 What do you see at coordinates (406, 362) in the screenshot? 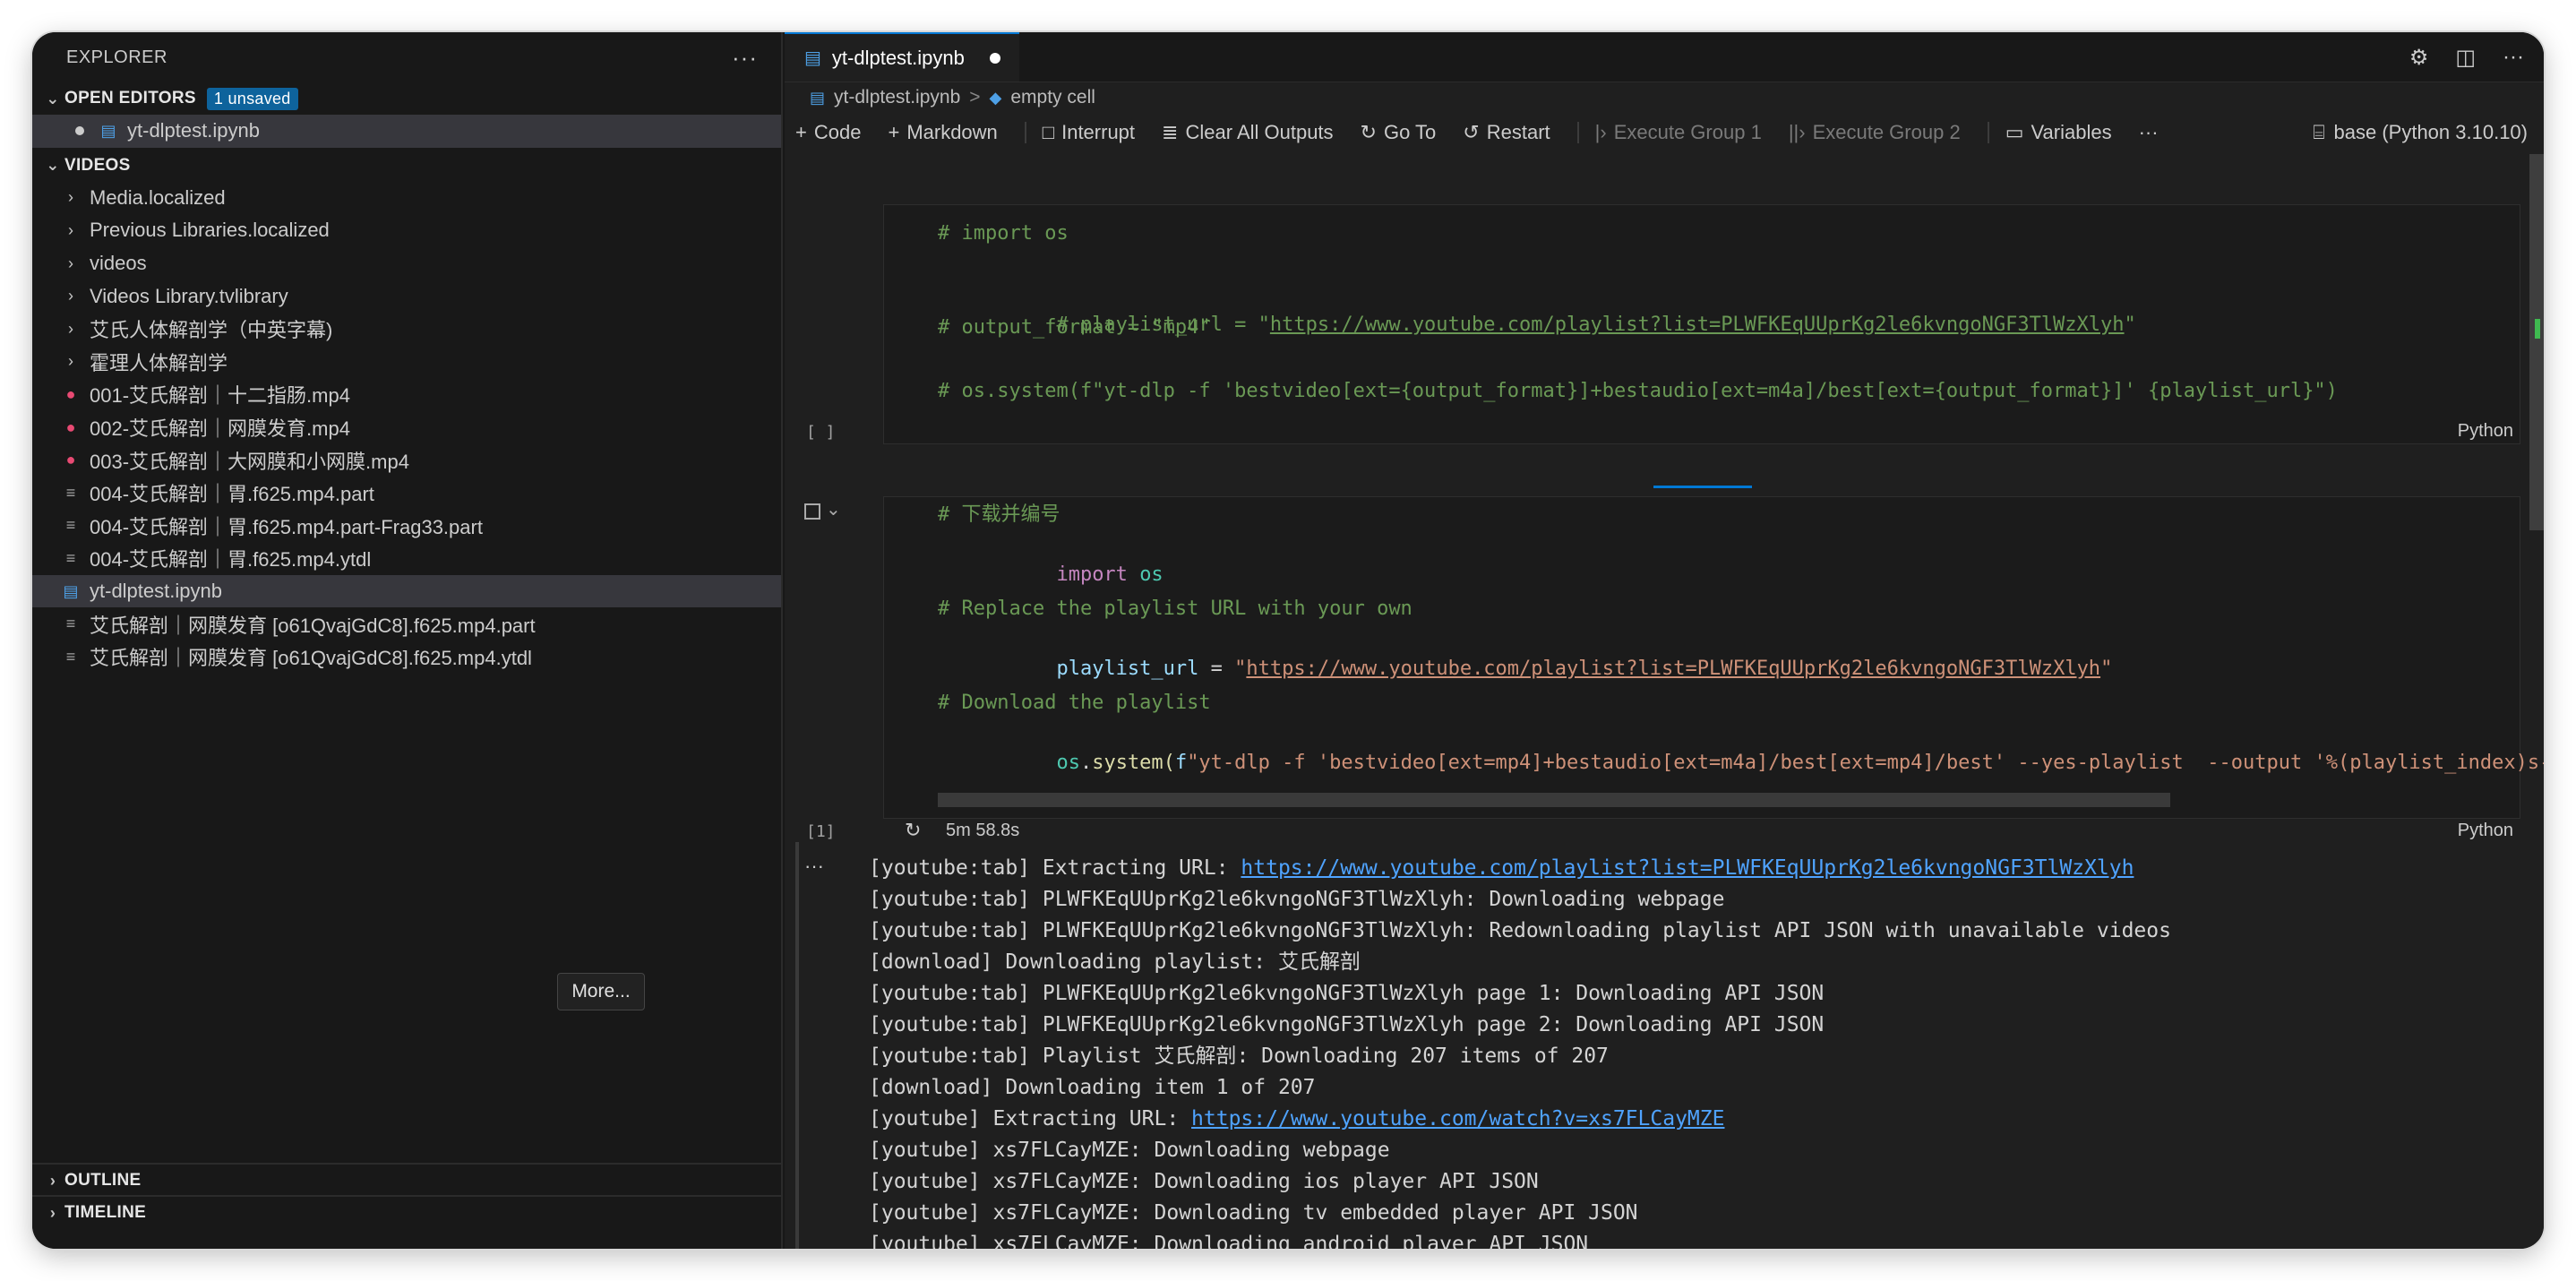
I see `tree-item-folder: › 霍理人体解剖学` at bounding box center [406, 362].